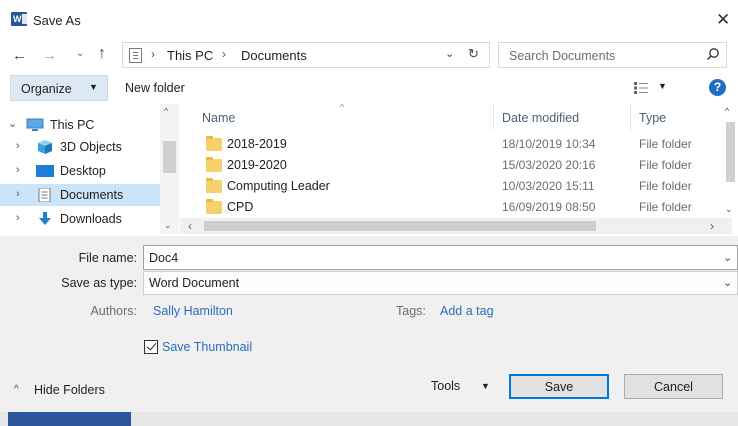  Describe the element at coordinates (16, 389) in the screenshot. I see `chevron-up-icon: ^` at that location.